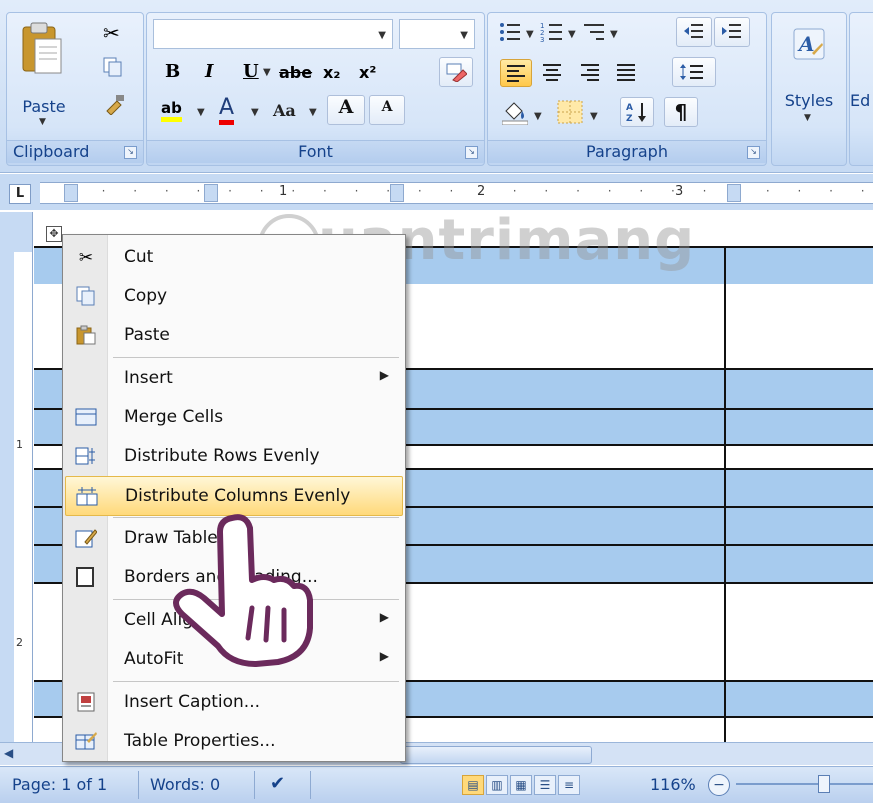  Describe the element at coordinates (456, 72) in the screenshot. I see `clear-formatting-button` at that location.